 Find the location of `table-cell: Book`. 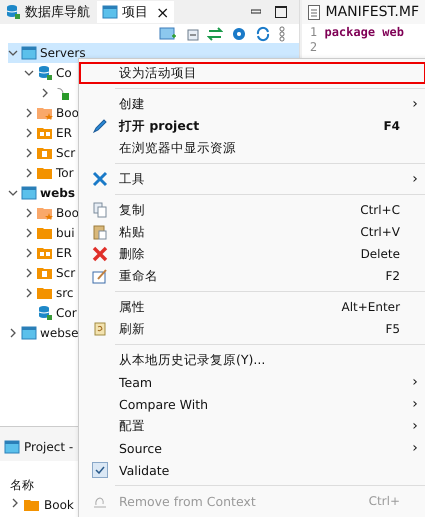

table-cell: Book is located at coordinates (59, 505).